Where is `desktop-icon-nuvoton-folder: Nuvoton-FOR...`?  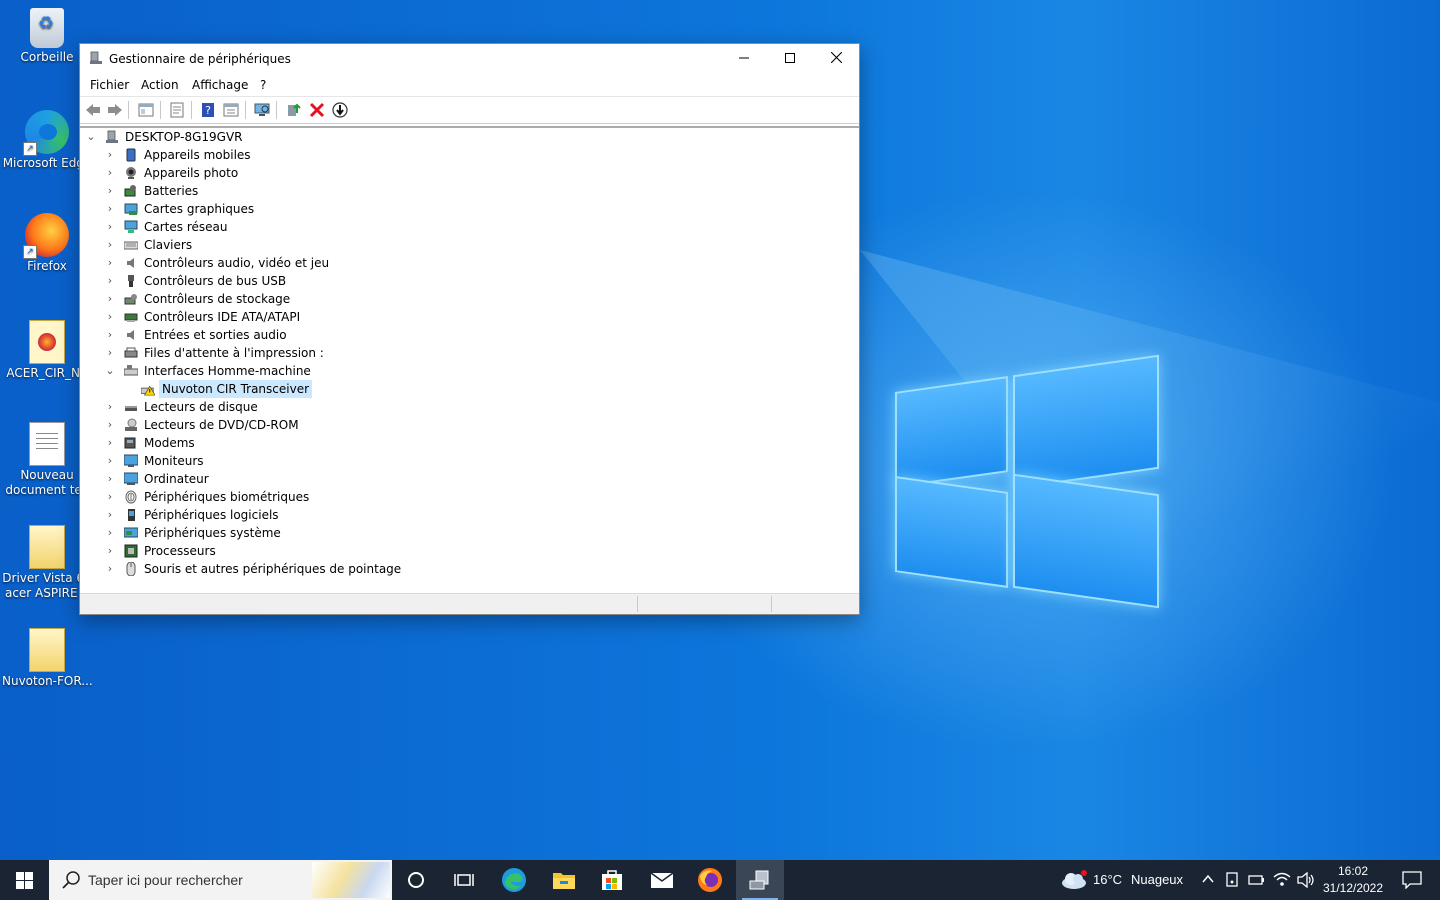
desktop-icon-nuvoton-folder: Nuvoton-FOR... is located at coordinates (47, 658).